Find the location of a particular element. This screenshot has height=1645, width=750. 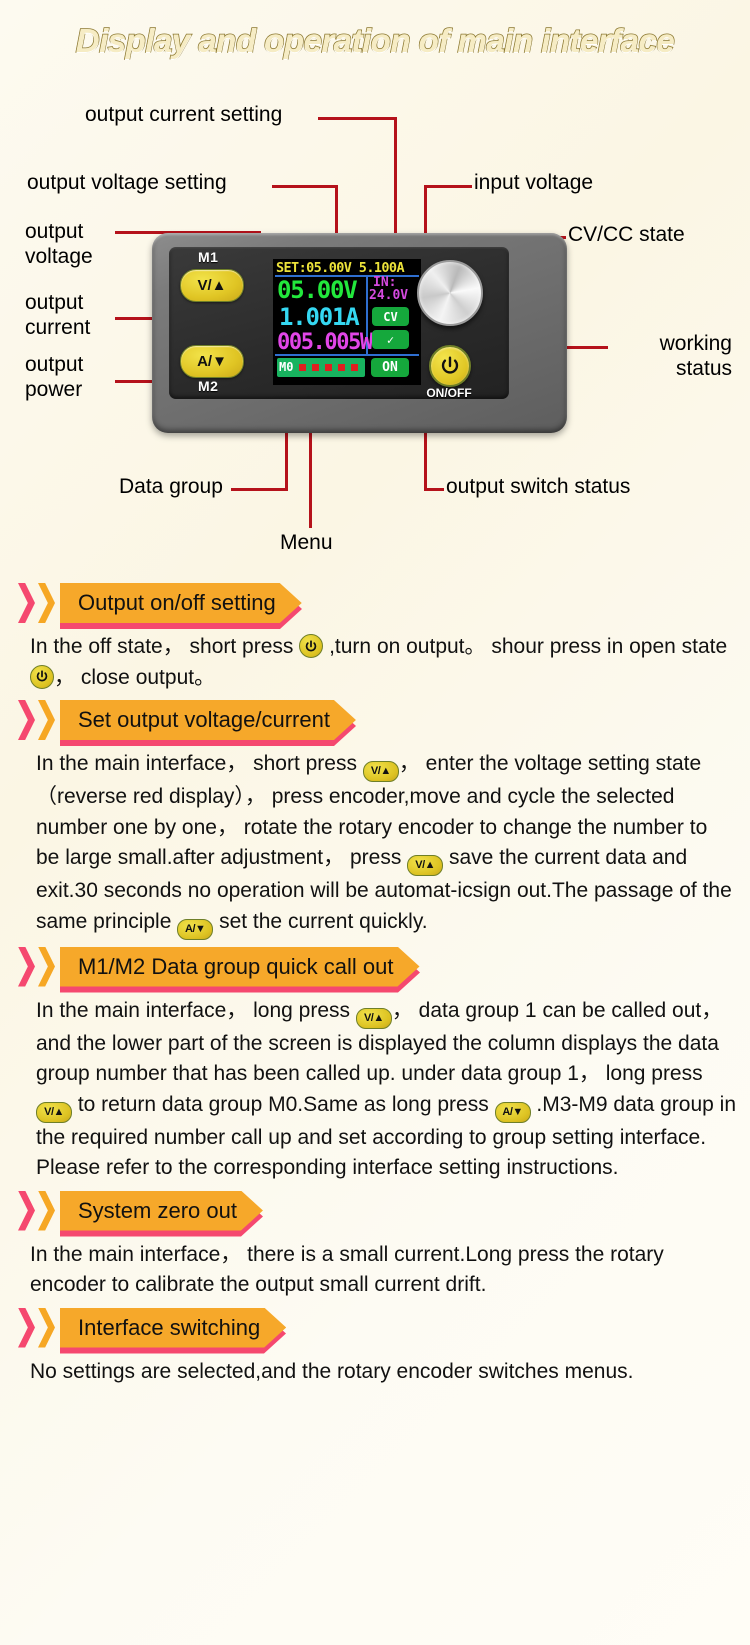

lcd-output-power: 005.005W is located at coordinates (325, 342).